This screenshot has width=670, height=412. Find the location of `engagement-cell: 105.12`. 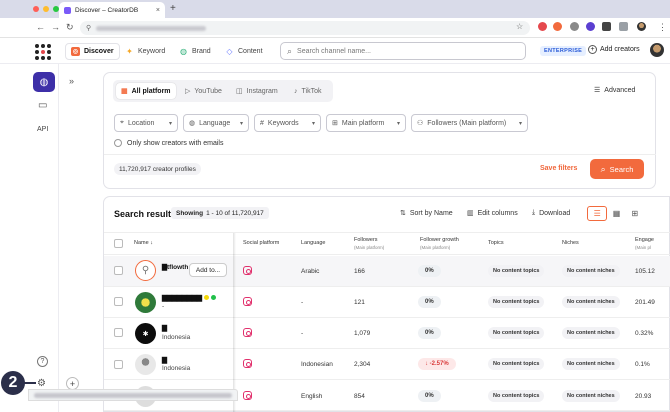

engagement-cell: 105.12 is located at coordinates (645, 271).